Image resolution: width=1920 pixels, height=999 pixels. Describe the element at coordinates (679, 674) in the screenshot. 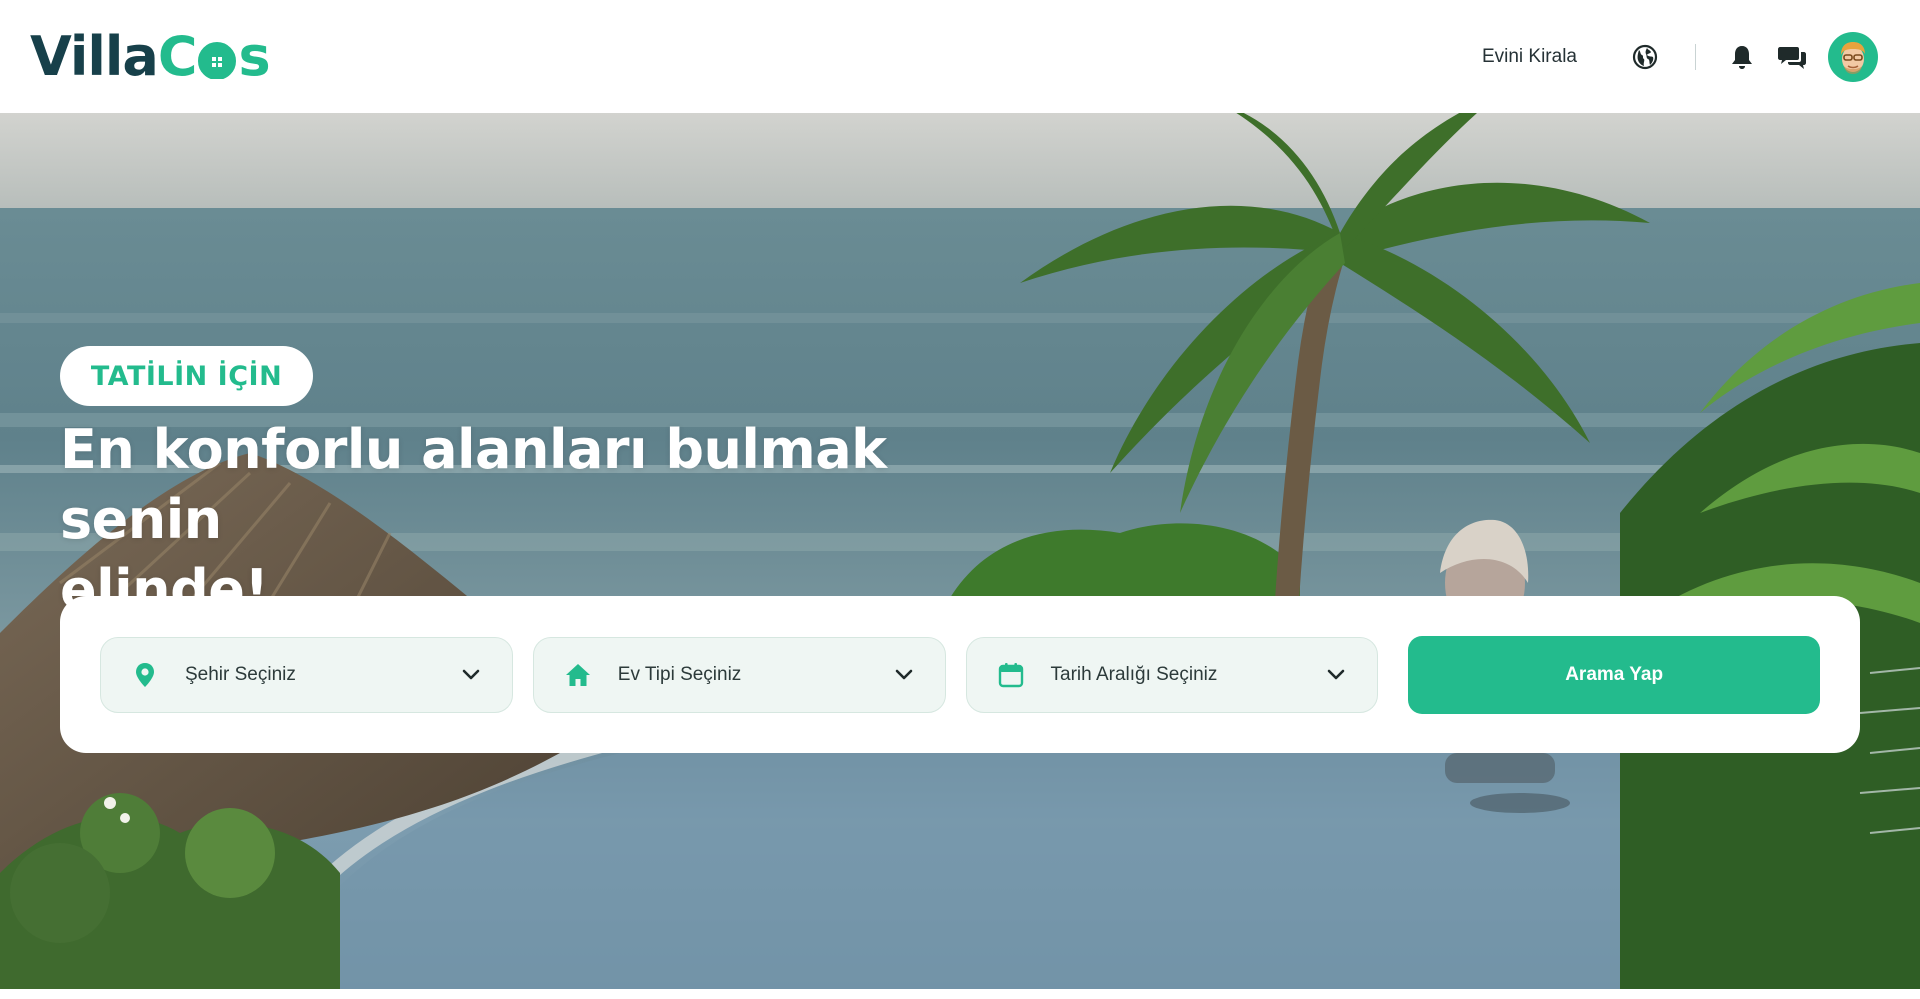

I see `house-type-select-label: Ev Tipi Seçiniz` at that location.